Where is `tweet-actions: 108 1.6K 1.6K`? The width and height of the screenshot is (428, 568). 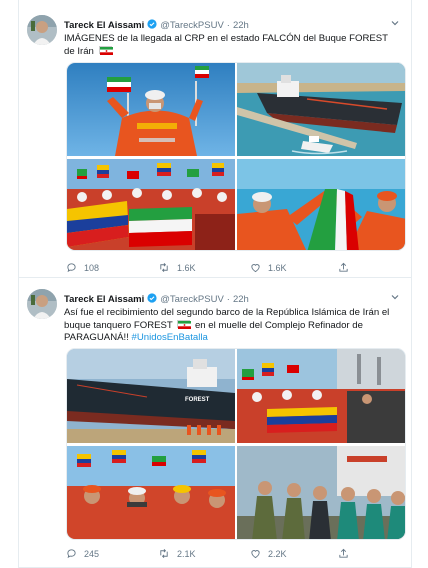
tweet-actions: 108 1.6K 1.6K is located at coordinates (226, 269).